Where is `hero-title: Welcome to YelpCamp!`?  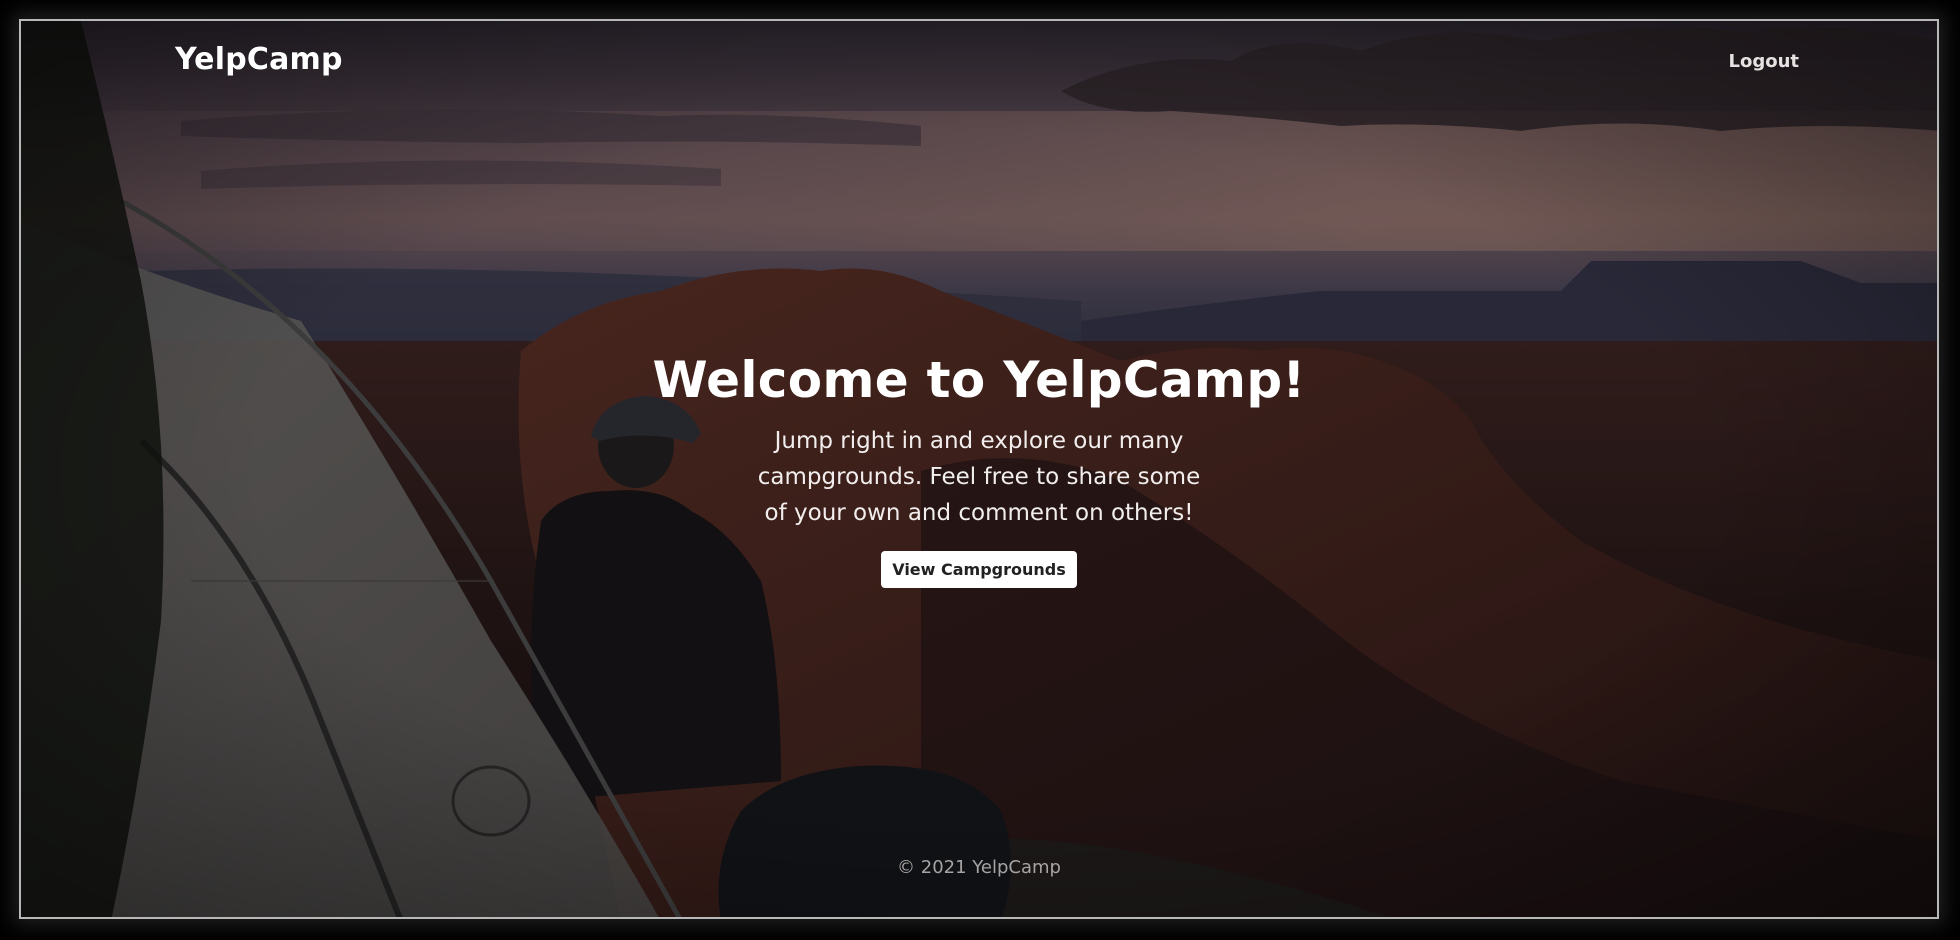 hero-title: Welcome to YelpCamp! is located at coordinates (979, 380).